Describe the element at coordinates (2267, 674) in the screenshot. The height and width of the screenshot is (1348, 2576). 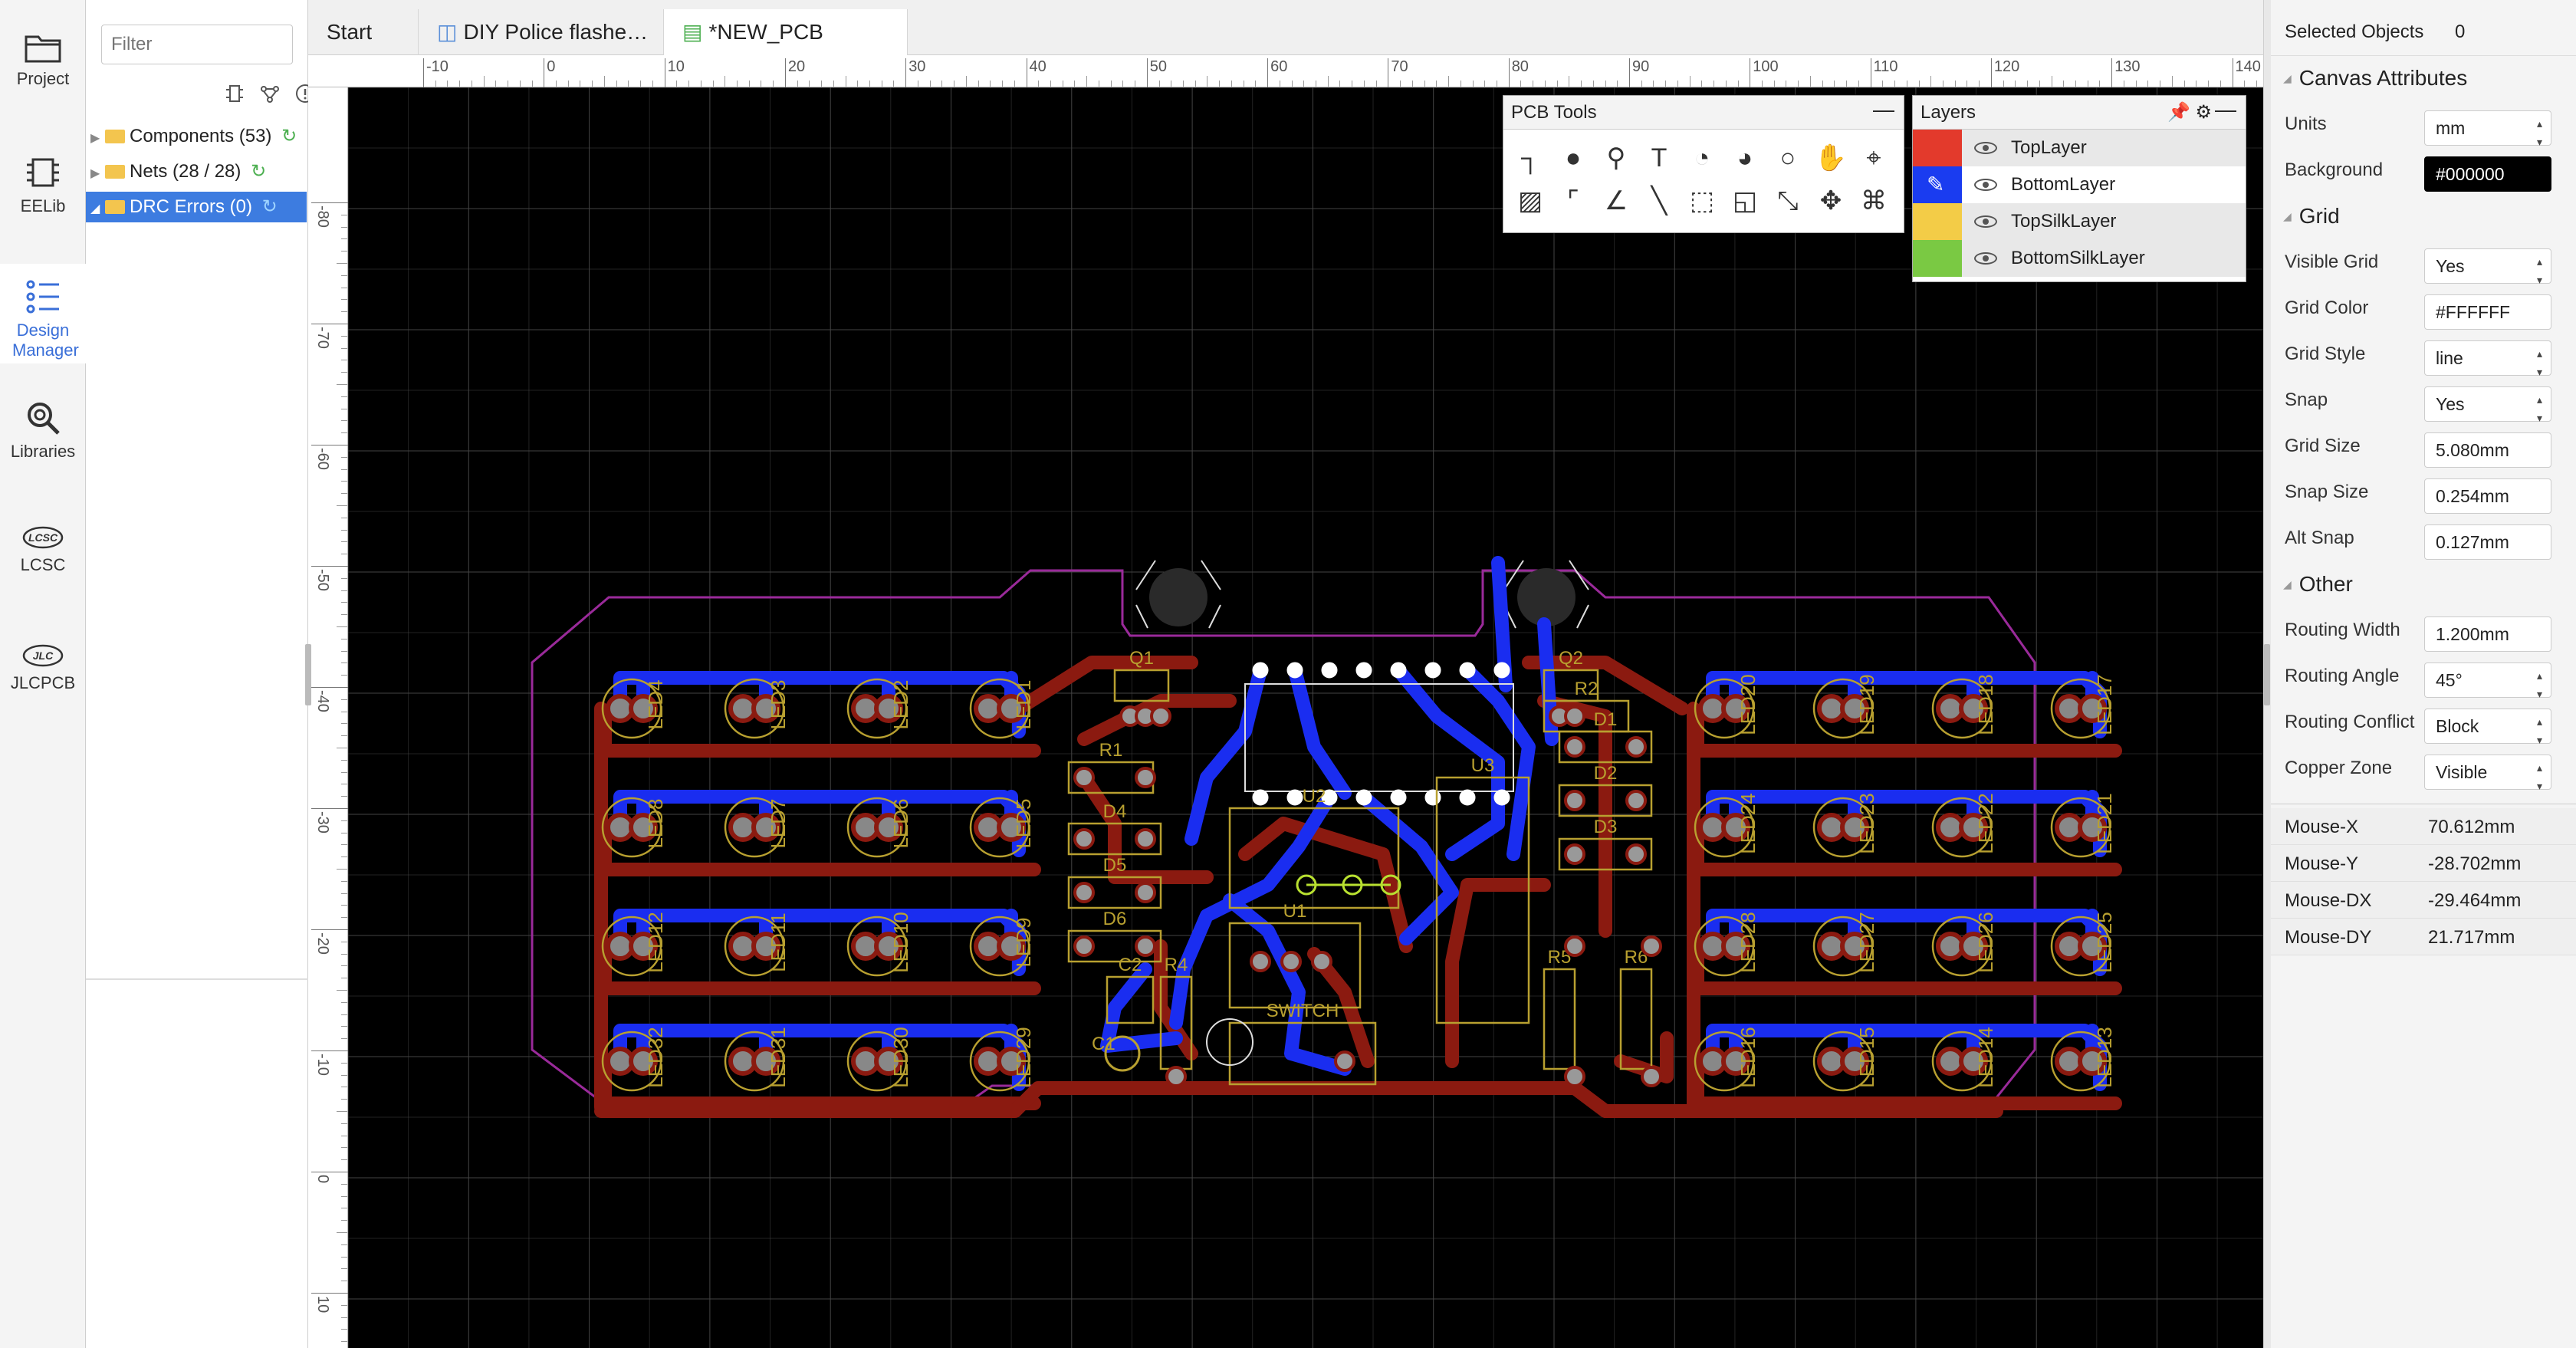
I see `panel-splitter` at that location.